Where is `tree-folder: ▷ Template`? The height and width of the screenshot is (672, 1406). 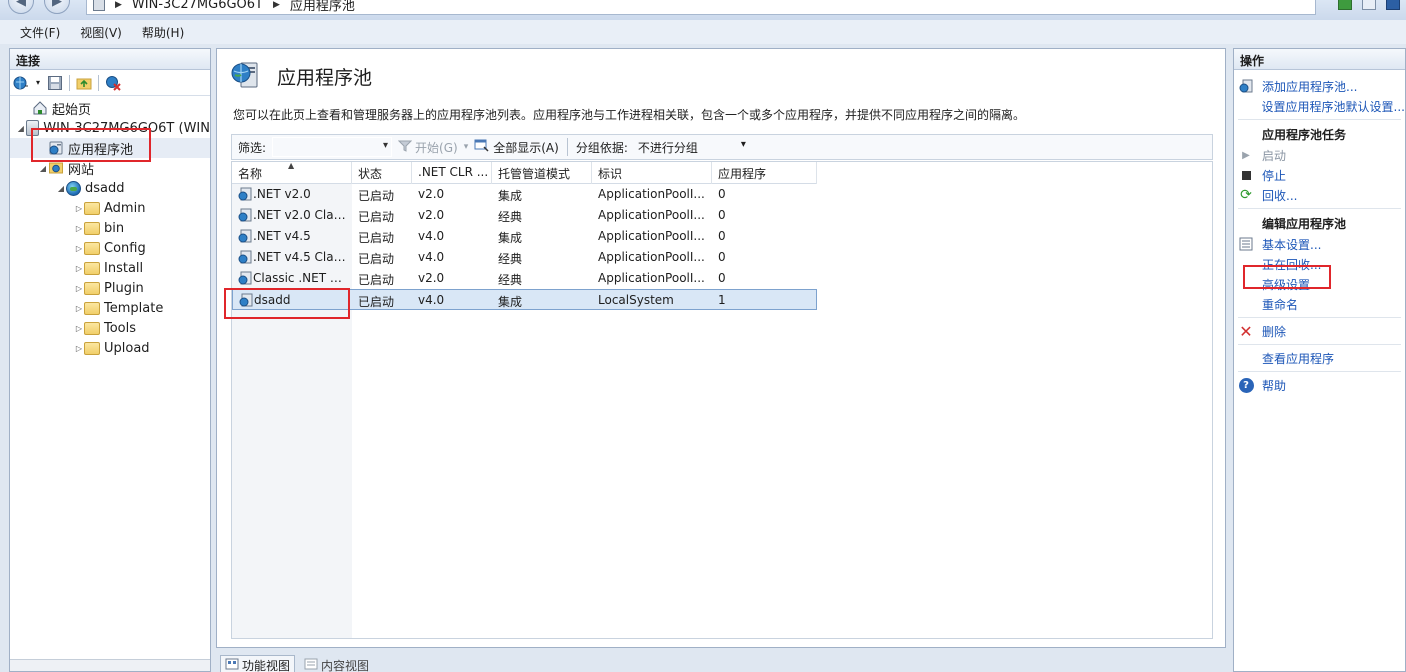
tree-folder: ▷ Template is located at coordinates (110, 308).